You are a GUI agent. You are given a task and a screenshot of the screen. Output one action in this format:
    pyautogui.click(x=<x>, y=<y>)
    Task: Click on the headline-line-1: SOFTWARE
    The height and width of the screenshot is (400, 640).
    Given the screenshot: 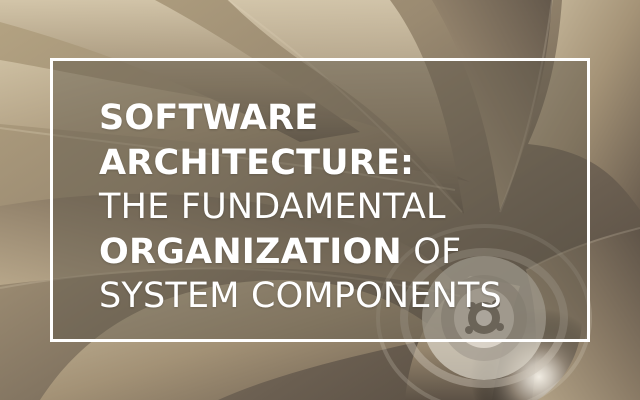 What is the action you would take?
    pyautogui.click(x=209, y=118)
    